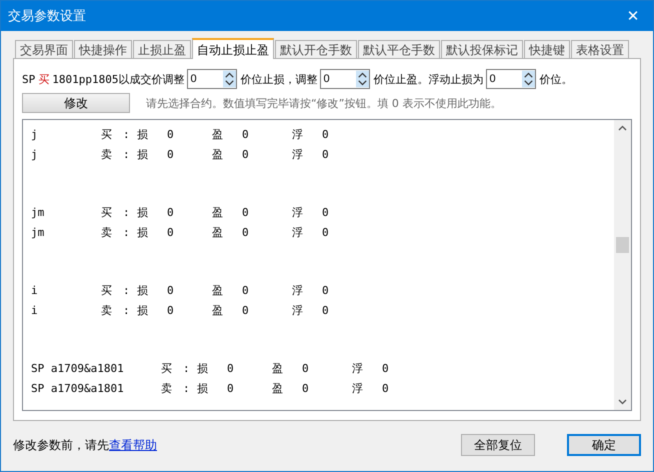 This screenshot has width=654, height=472. I want to click on setting-label: 1801pp1805以成交价调整, so click(118, 79).